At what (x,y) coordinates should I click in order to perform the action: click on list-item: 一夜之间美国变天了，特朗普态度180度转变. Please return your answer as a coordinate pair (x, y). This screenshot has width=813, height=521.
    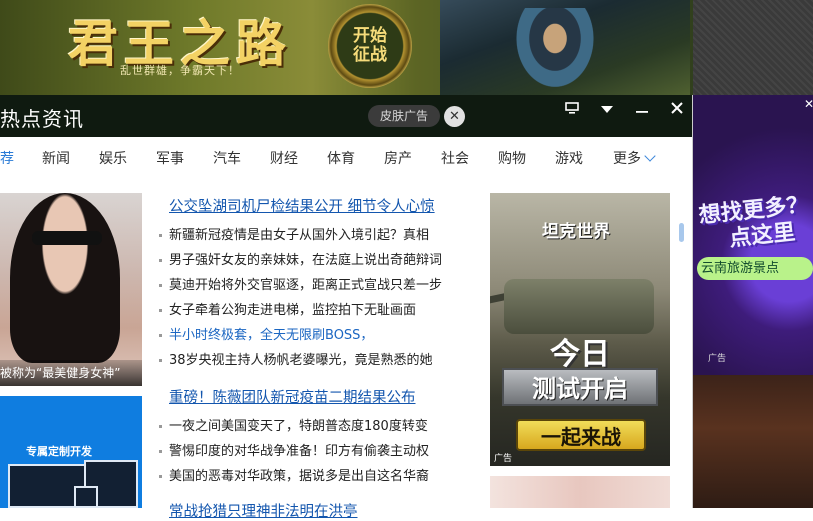
    Looking at the image, I should click on (314, 424).